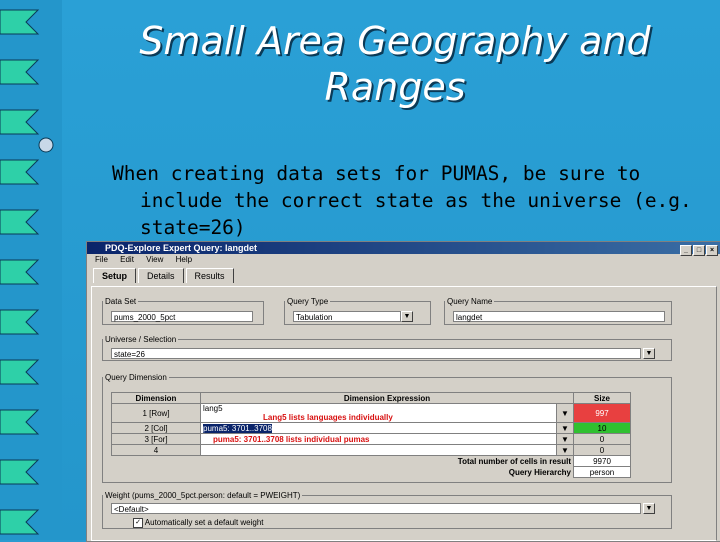 Image resolution: width=720 pixels, height=542 pixels. Describe the element at coordinates (156, 413) in the screenshot. I see `dimension-cell: 1 [Row]` at that location.